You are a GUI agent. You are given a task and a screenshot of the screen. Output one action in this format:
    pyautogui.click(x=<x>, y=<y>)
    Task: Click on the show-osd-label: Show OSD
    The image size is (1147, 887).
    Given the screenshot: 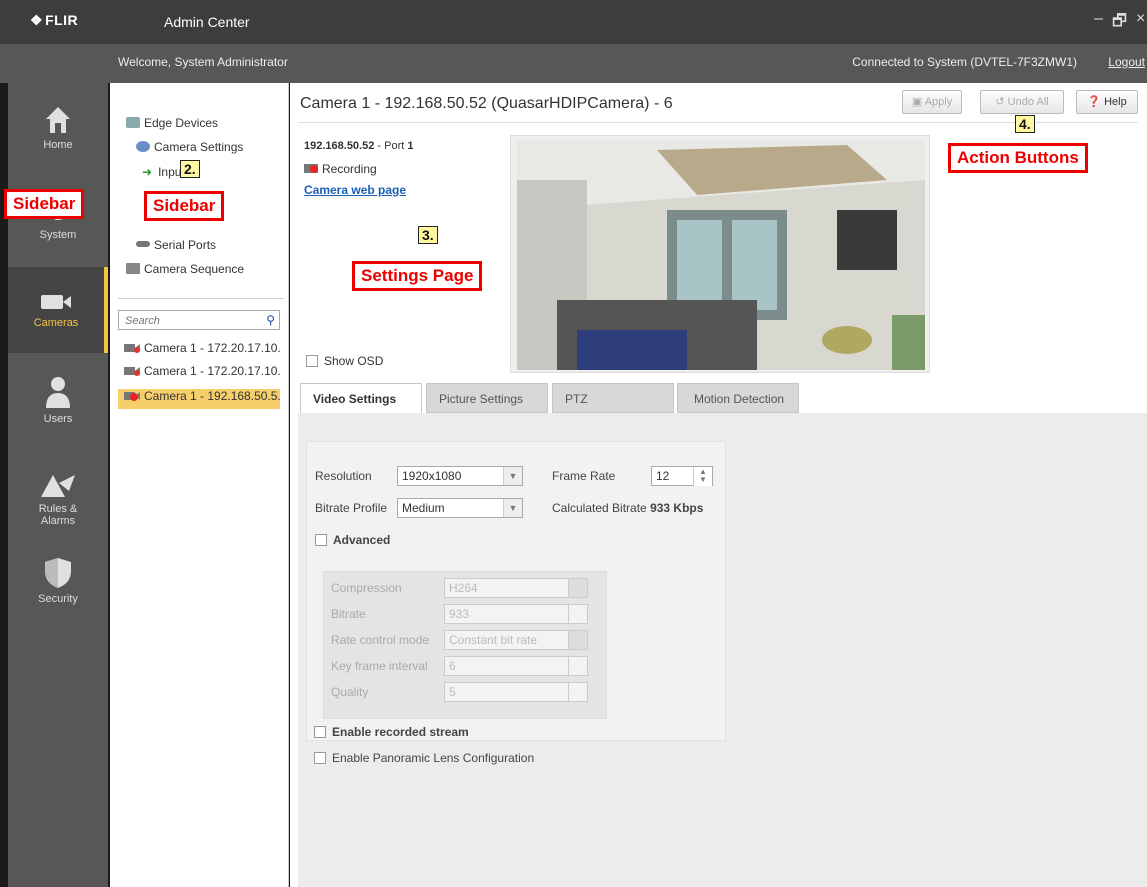 What is the action you would take?
    pyautogui.click(x=354, y=361)
    